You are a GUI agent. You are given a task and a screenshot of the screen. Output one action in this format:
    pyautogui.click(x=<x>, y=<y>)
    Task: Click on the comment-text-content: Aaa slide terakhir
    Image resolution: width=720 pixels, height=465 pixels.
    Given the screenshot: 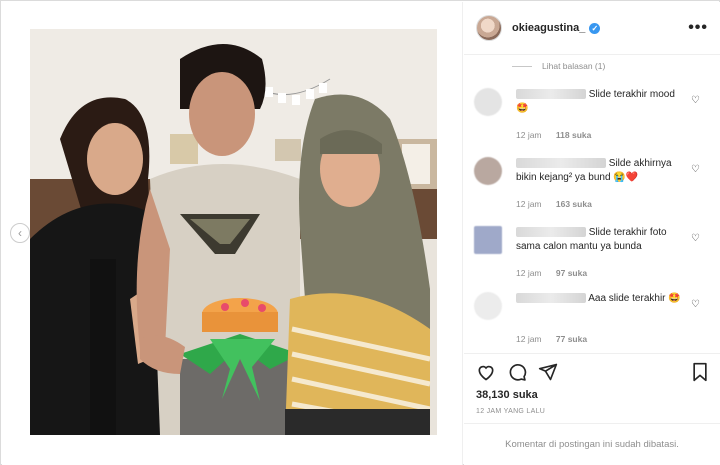 What is the action you would take?
    pyautogui.click(x=627, y=298)
    